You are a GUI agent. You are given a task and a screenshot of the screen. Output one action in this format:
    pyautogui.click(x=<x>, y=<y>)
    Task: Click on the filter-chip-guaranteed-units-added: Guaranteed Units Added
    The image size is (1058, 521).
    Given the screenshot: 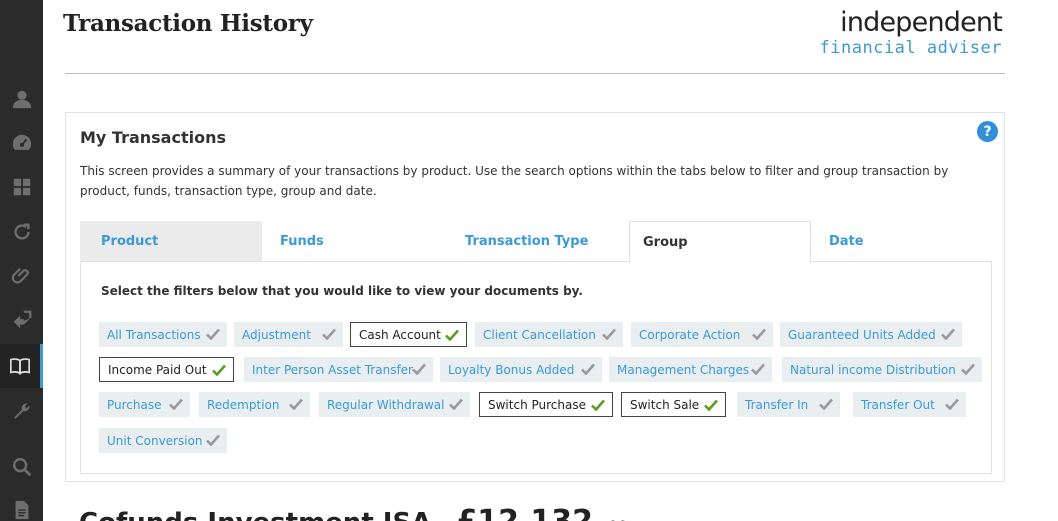 What is the action you would take?
    pyautogui.click(x=871, y=334)
    